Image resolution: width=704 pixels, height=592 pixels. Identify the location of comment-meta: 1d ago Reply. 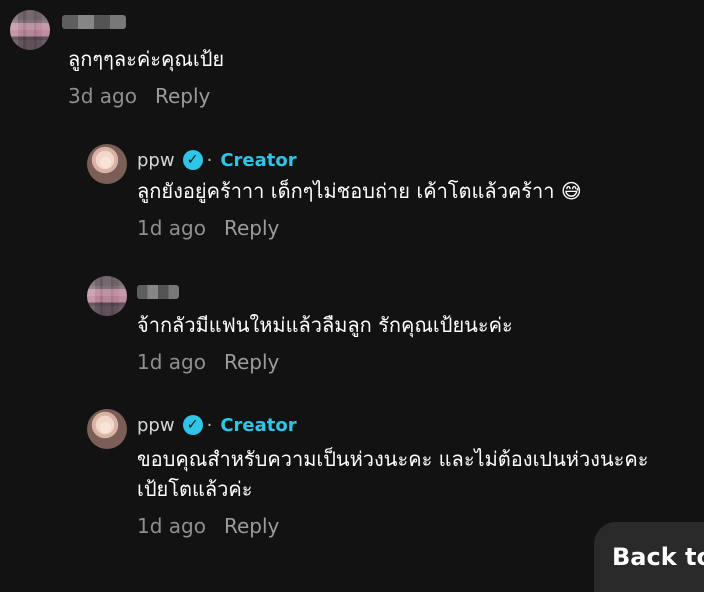
(208, 526).